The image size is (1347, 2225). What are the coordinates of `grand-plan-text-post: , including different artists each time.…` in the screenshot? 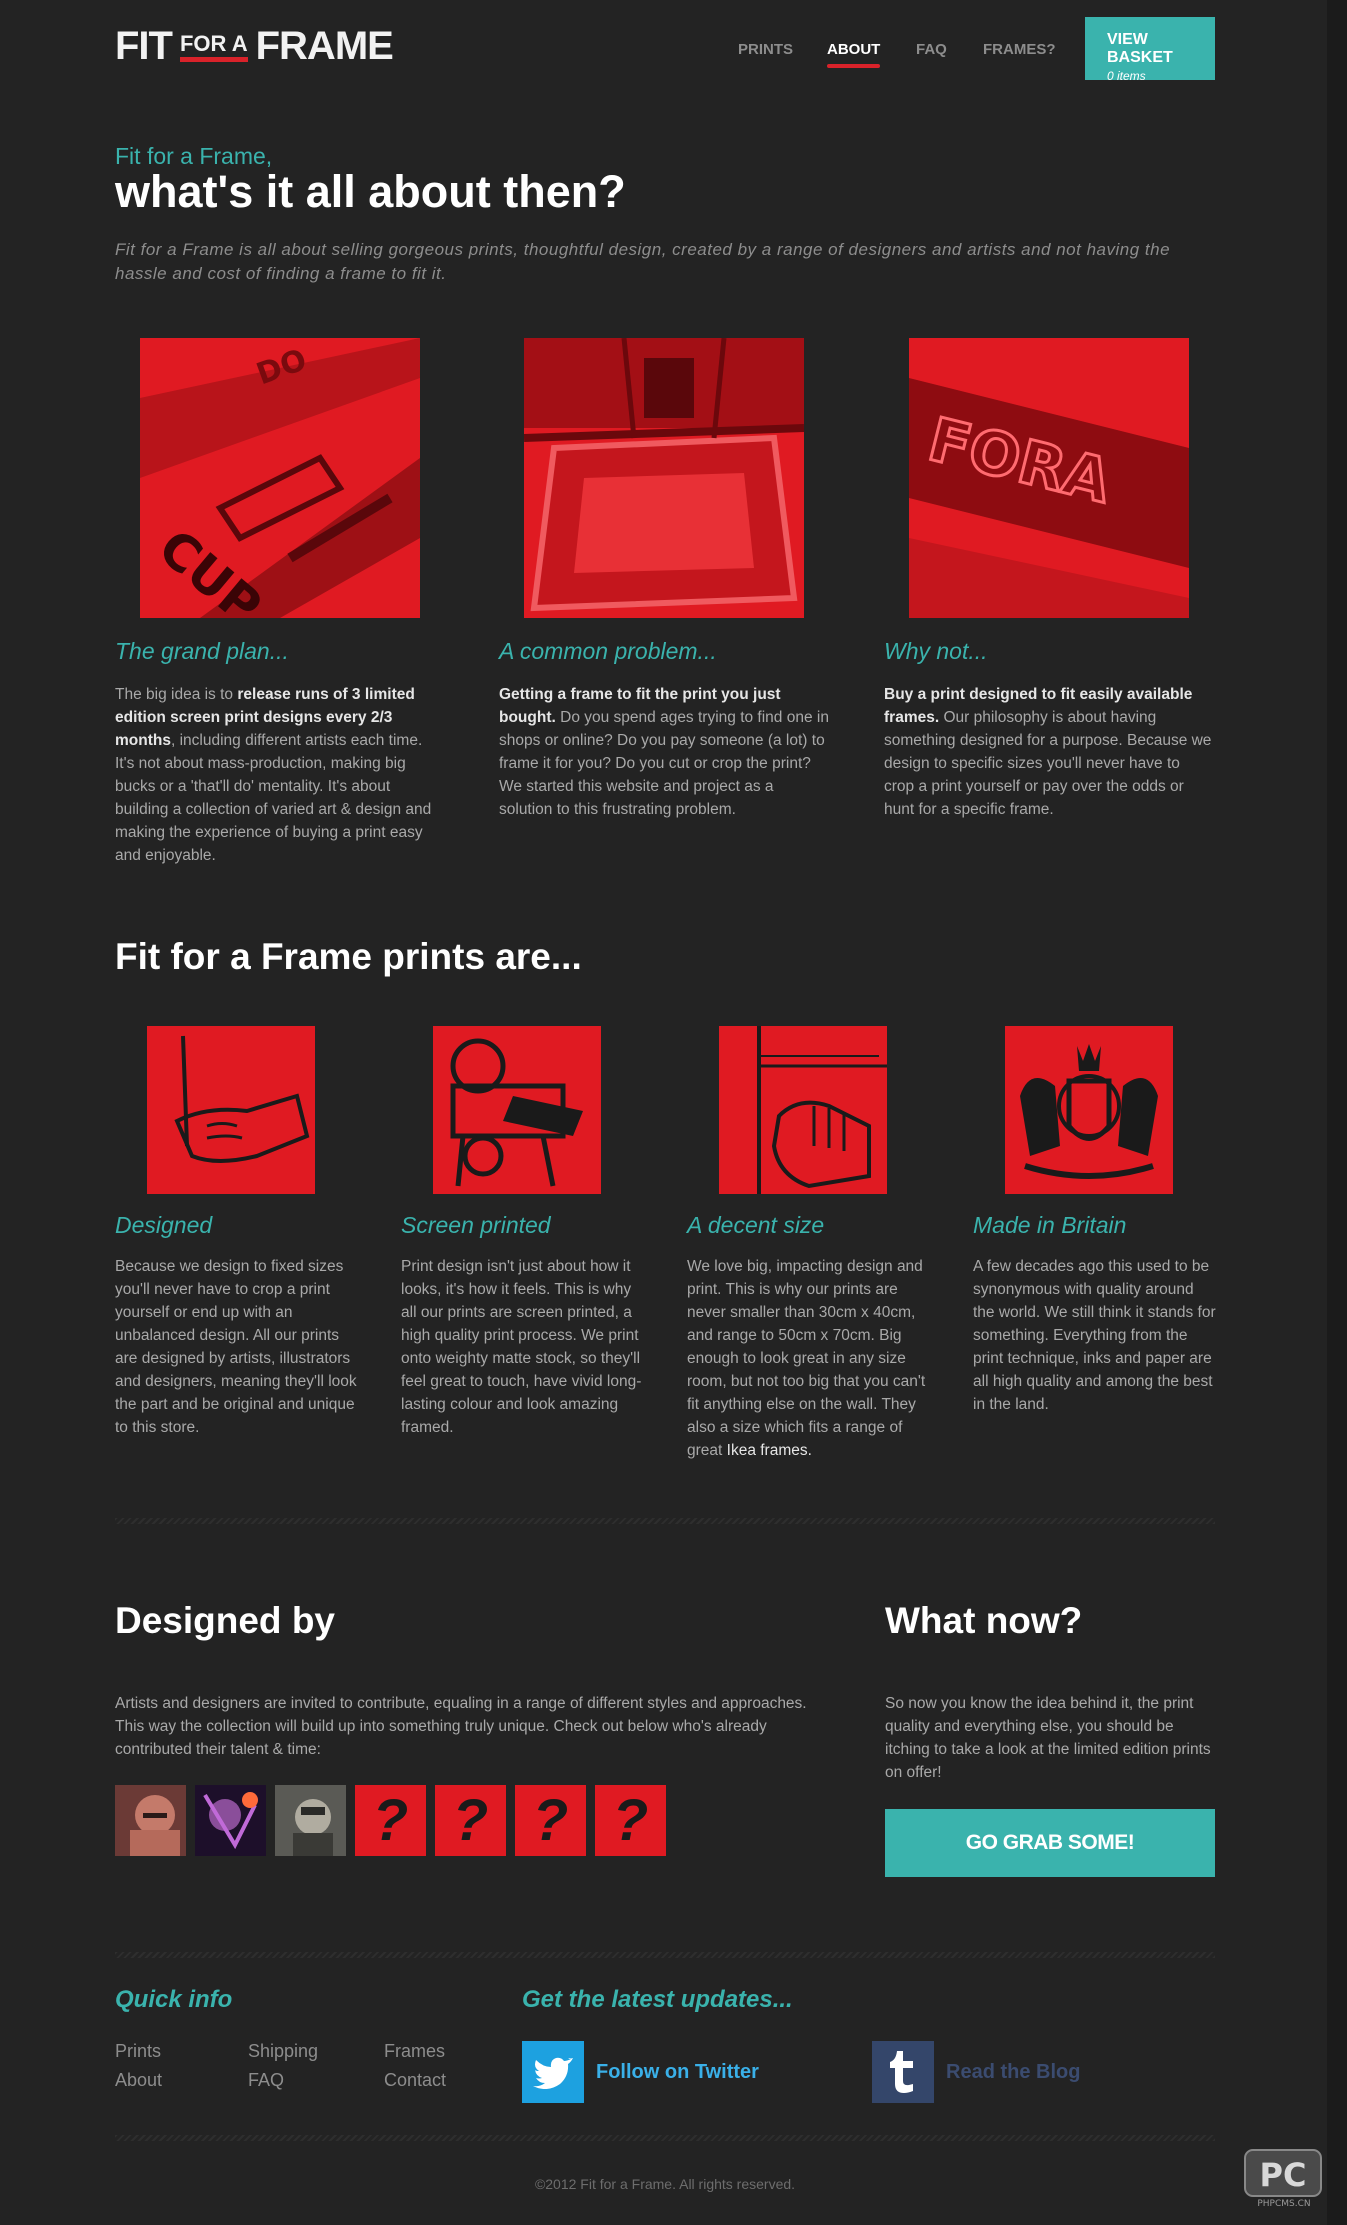 It's located at (273, 798).